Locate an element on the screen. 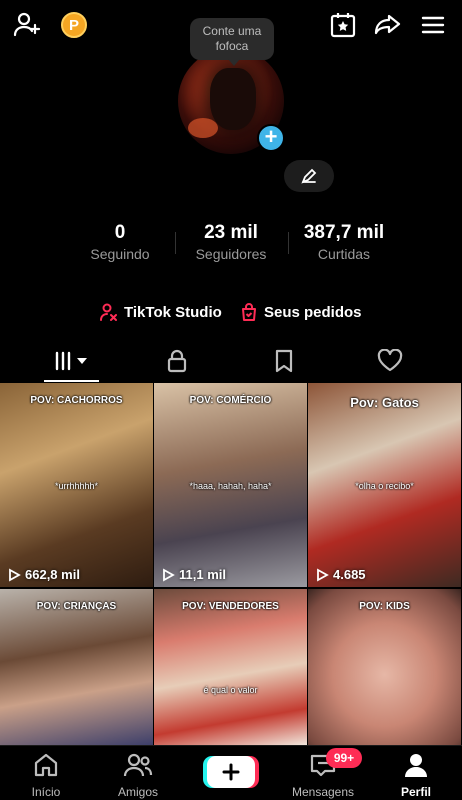 The image size is (462, 800). video-thumbnail: Pov: Gatos *olha o recibo* 4.685 is located at coordinates (384, 485).